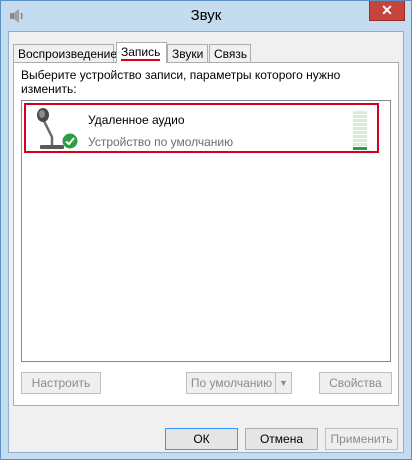  I want to click on title-bar: Звук ✕, so click(206, 16).